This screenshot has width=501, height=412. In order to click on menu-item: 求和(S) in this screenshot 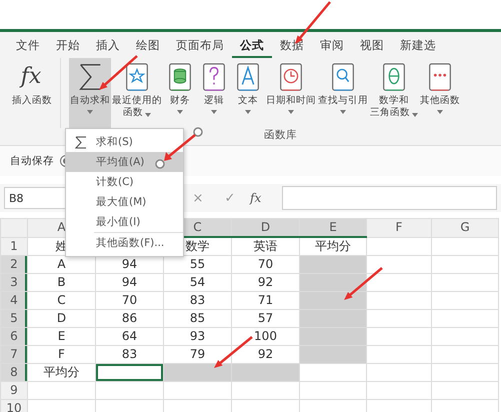, I will do `click(124, 142)`.